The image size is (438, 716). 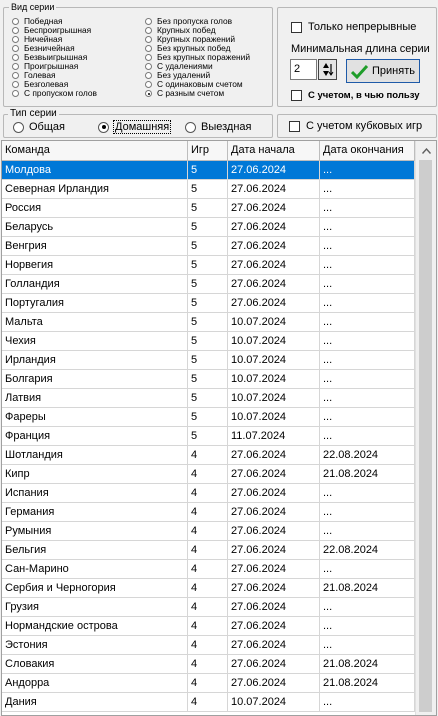 I want to click on column-header-end-date: Дата окончания, so click(x=367, y=150).